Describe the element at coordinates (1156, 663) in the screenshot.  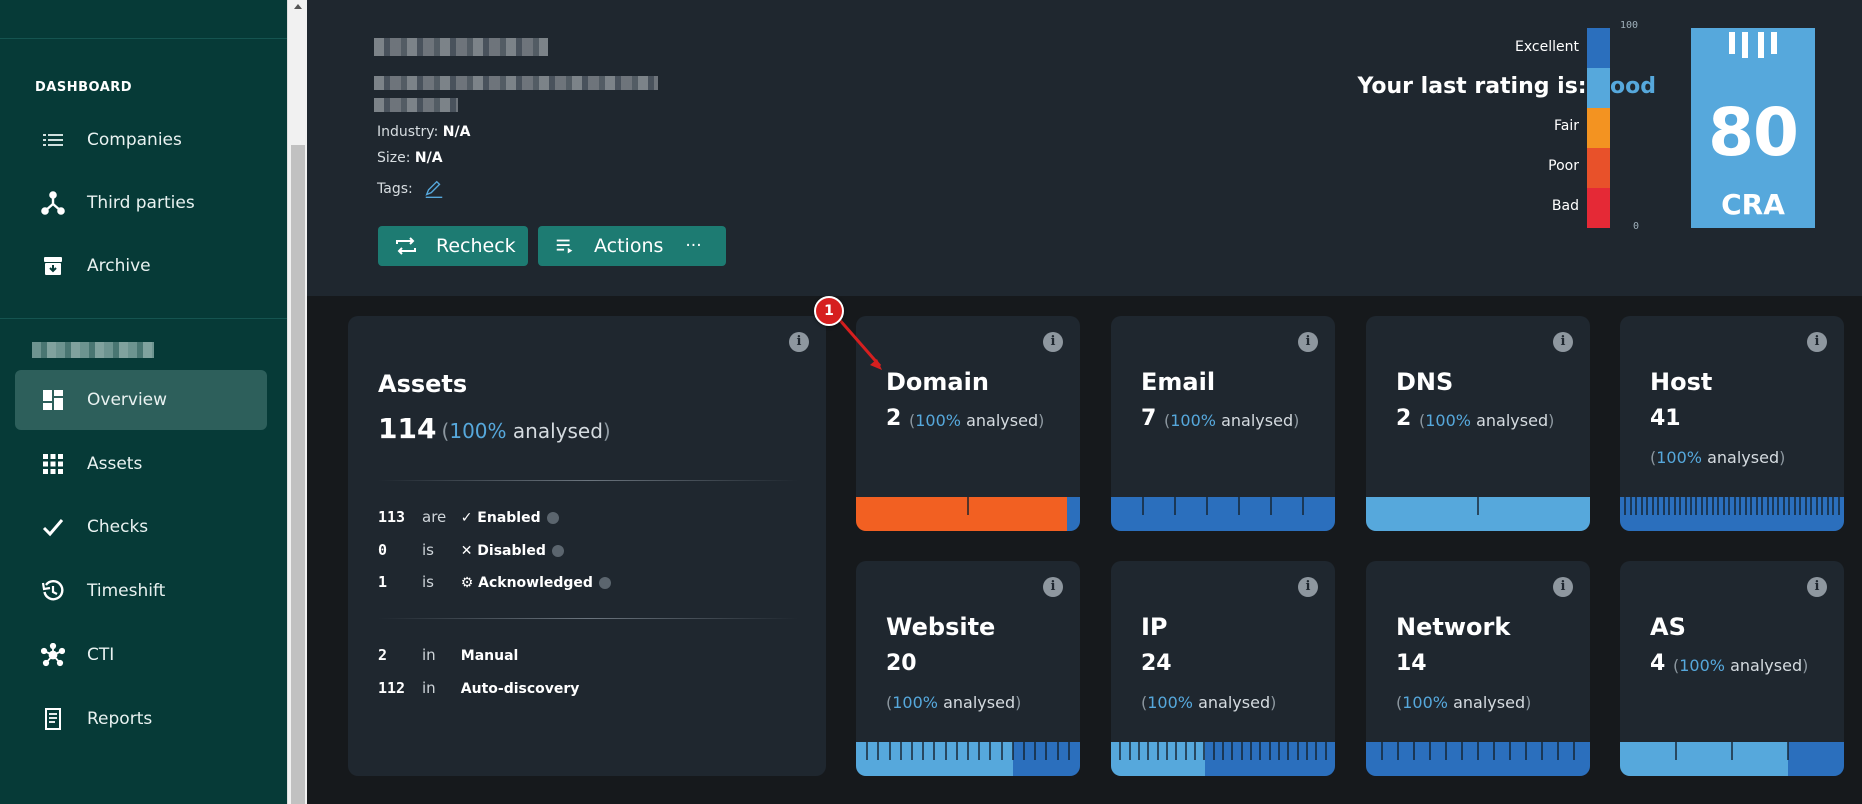
I see `asset-count: 24` at that location.